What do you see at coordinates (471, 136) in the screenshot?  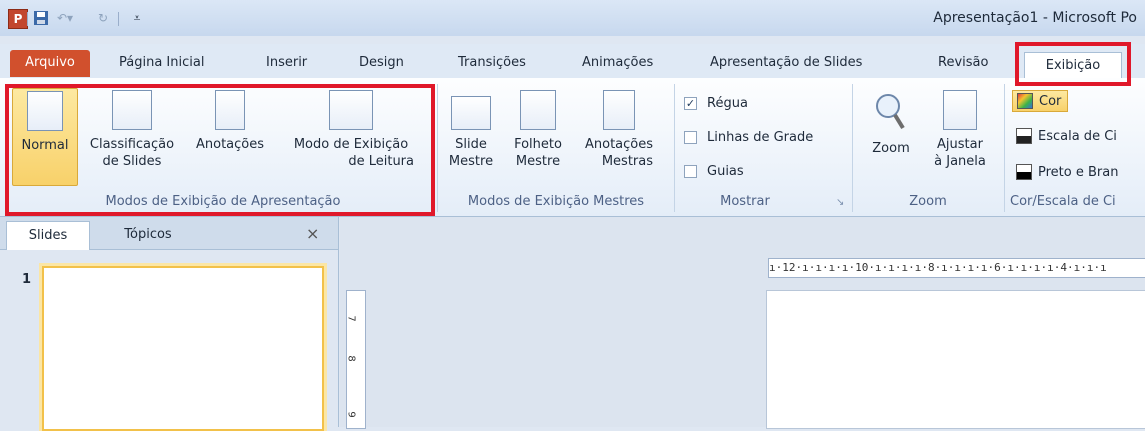 I see `slide-master-button: Slide Mestre` at bounding box center [471, 136].